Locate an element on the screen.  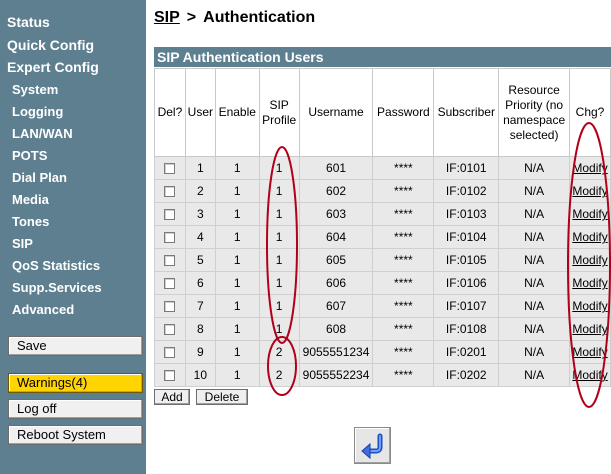
back-button is located at coordinates (372, 445).